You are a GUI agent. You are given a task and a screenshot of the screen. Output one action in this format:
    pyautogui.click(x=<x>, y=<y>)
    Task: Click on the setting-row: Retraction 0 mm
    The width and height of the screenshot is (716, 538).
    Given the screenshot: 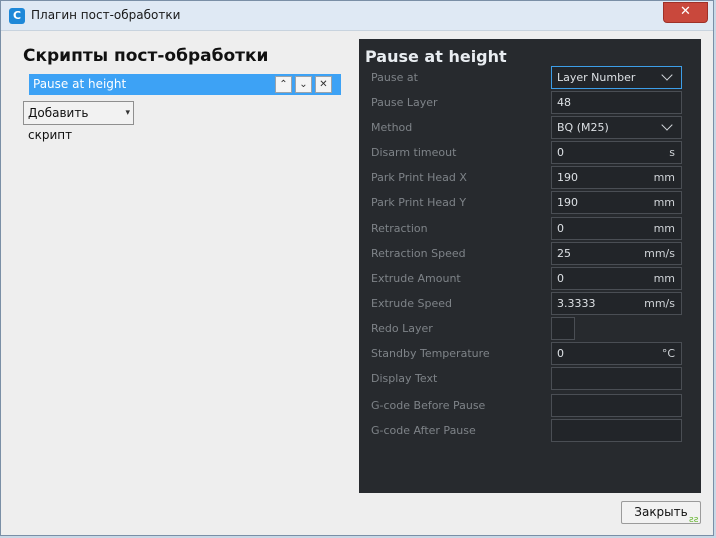 What is the action you would take?
    pyautogui.click(x=530, y=229)
    